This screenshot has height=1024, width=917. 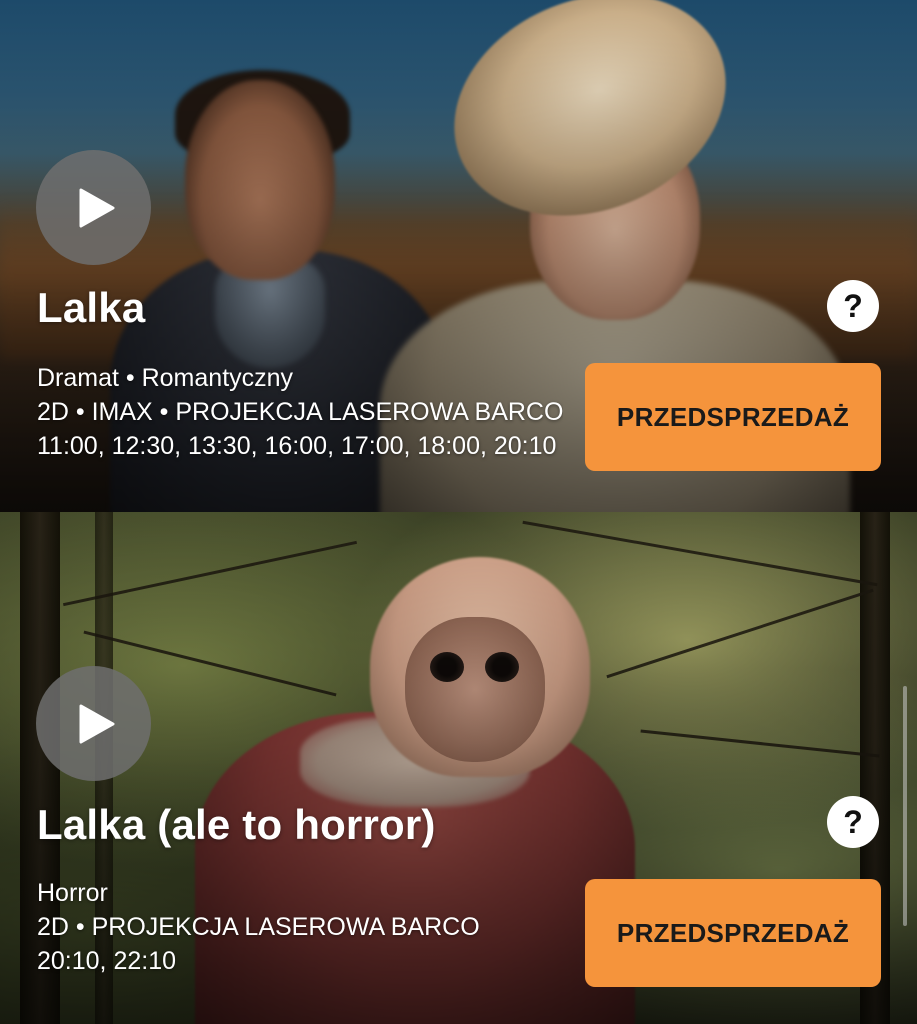 I want to click on movie-formats: 2D • IMAX • PROJEKCJA LASEROWA BARCO, so click(x=300, y=412).